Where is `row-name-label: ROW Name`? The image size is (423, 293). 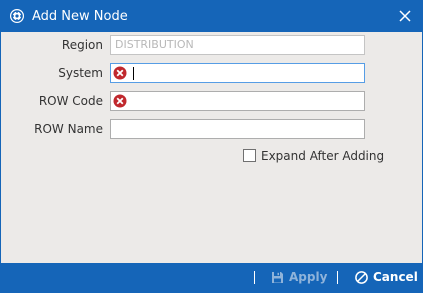
row-name-label: ROW Name is located at coordinates (68, 129).